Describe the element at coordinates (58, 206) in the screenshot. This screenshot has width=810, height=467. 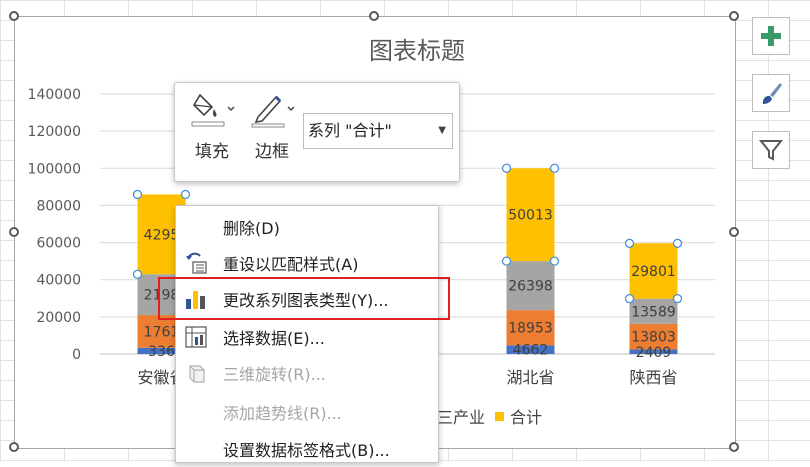
I see `y-tick-label: 80000` at that location.